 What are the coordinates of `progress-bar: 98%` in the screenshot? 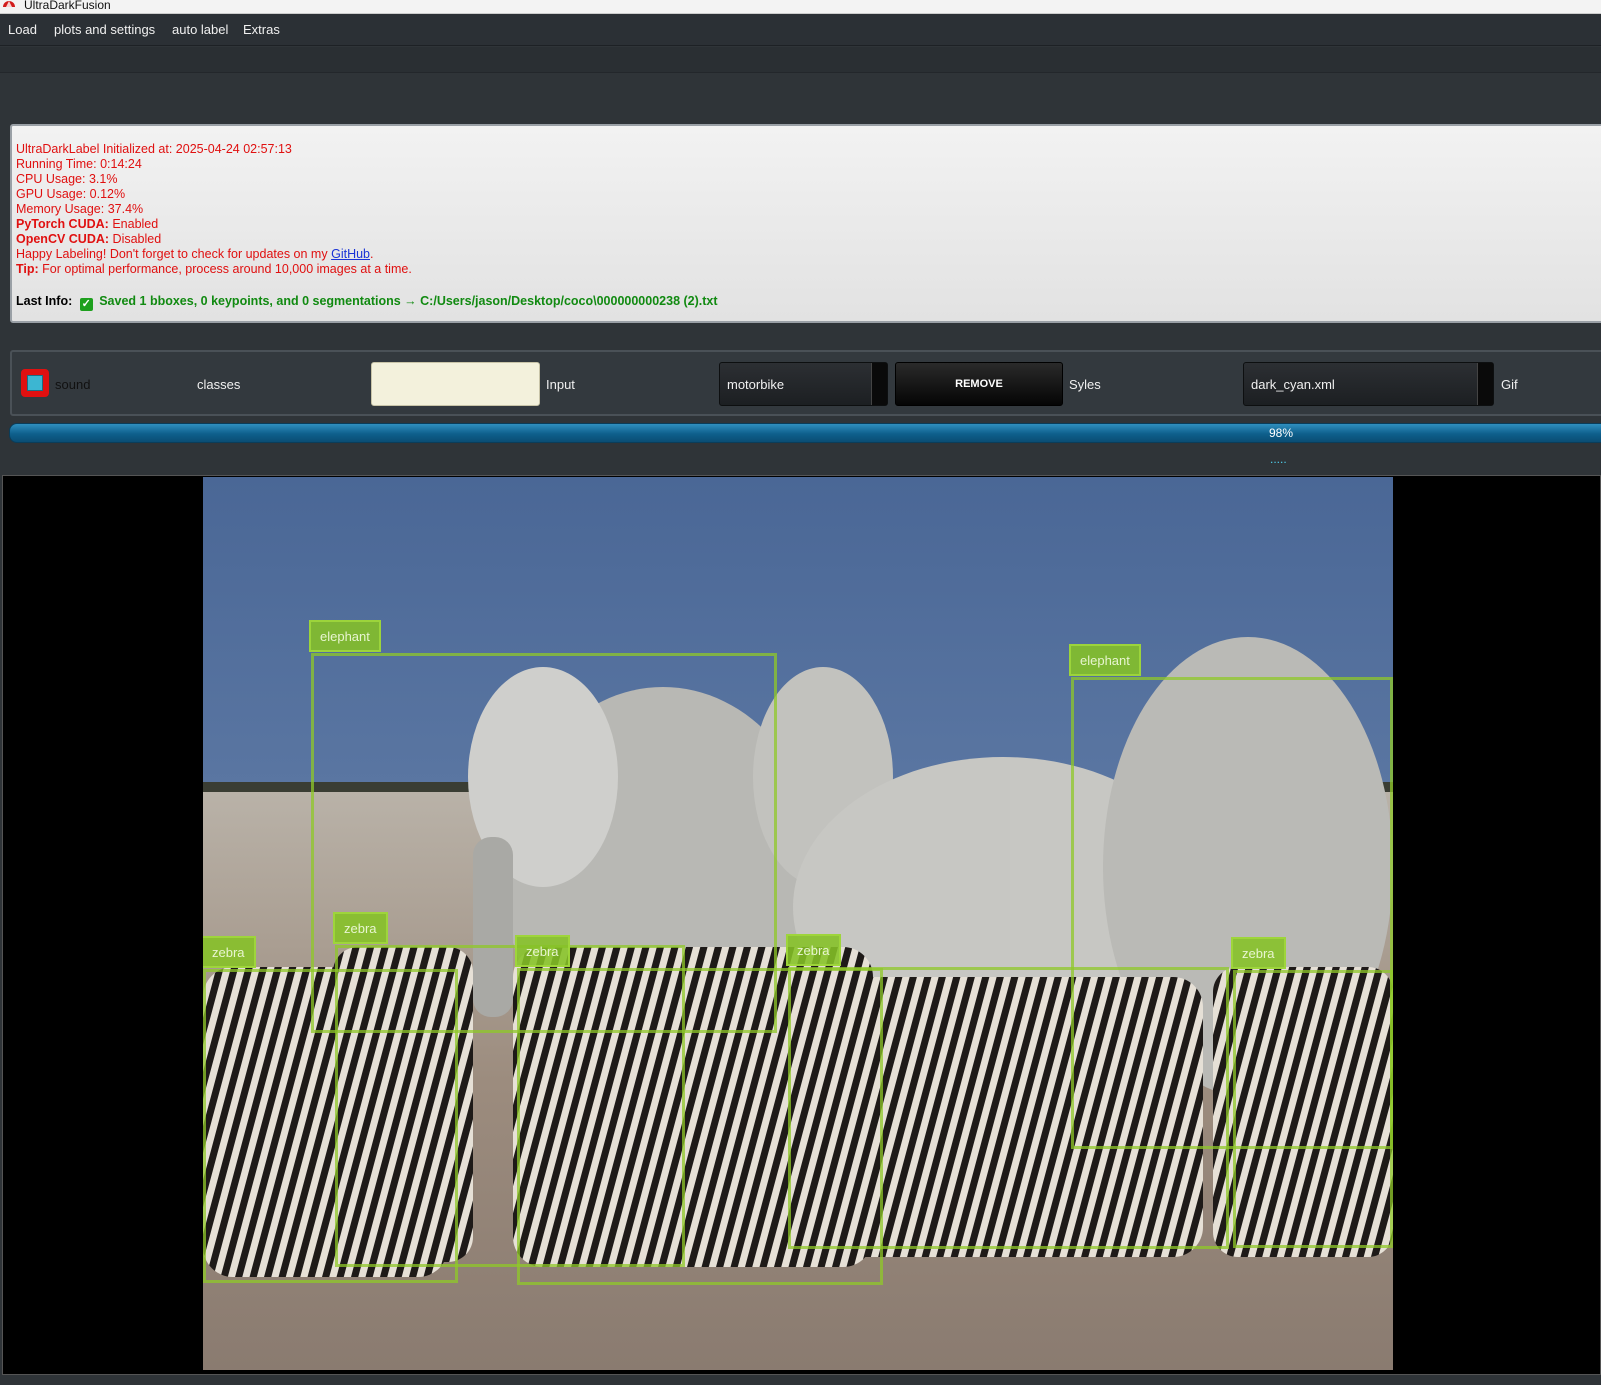 It's located at (805, 433).